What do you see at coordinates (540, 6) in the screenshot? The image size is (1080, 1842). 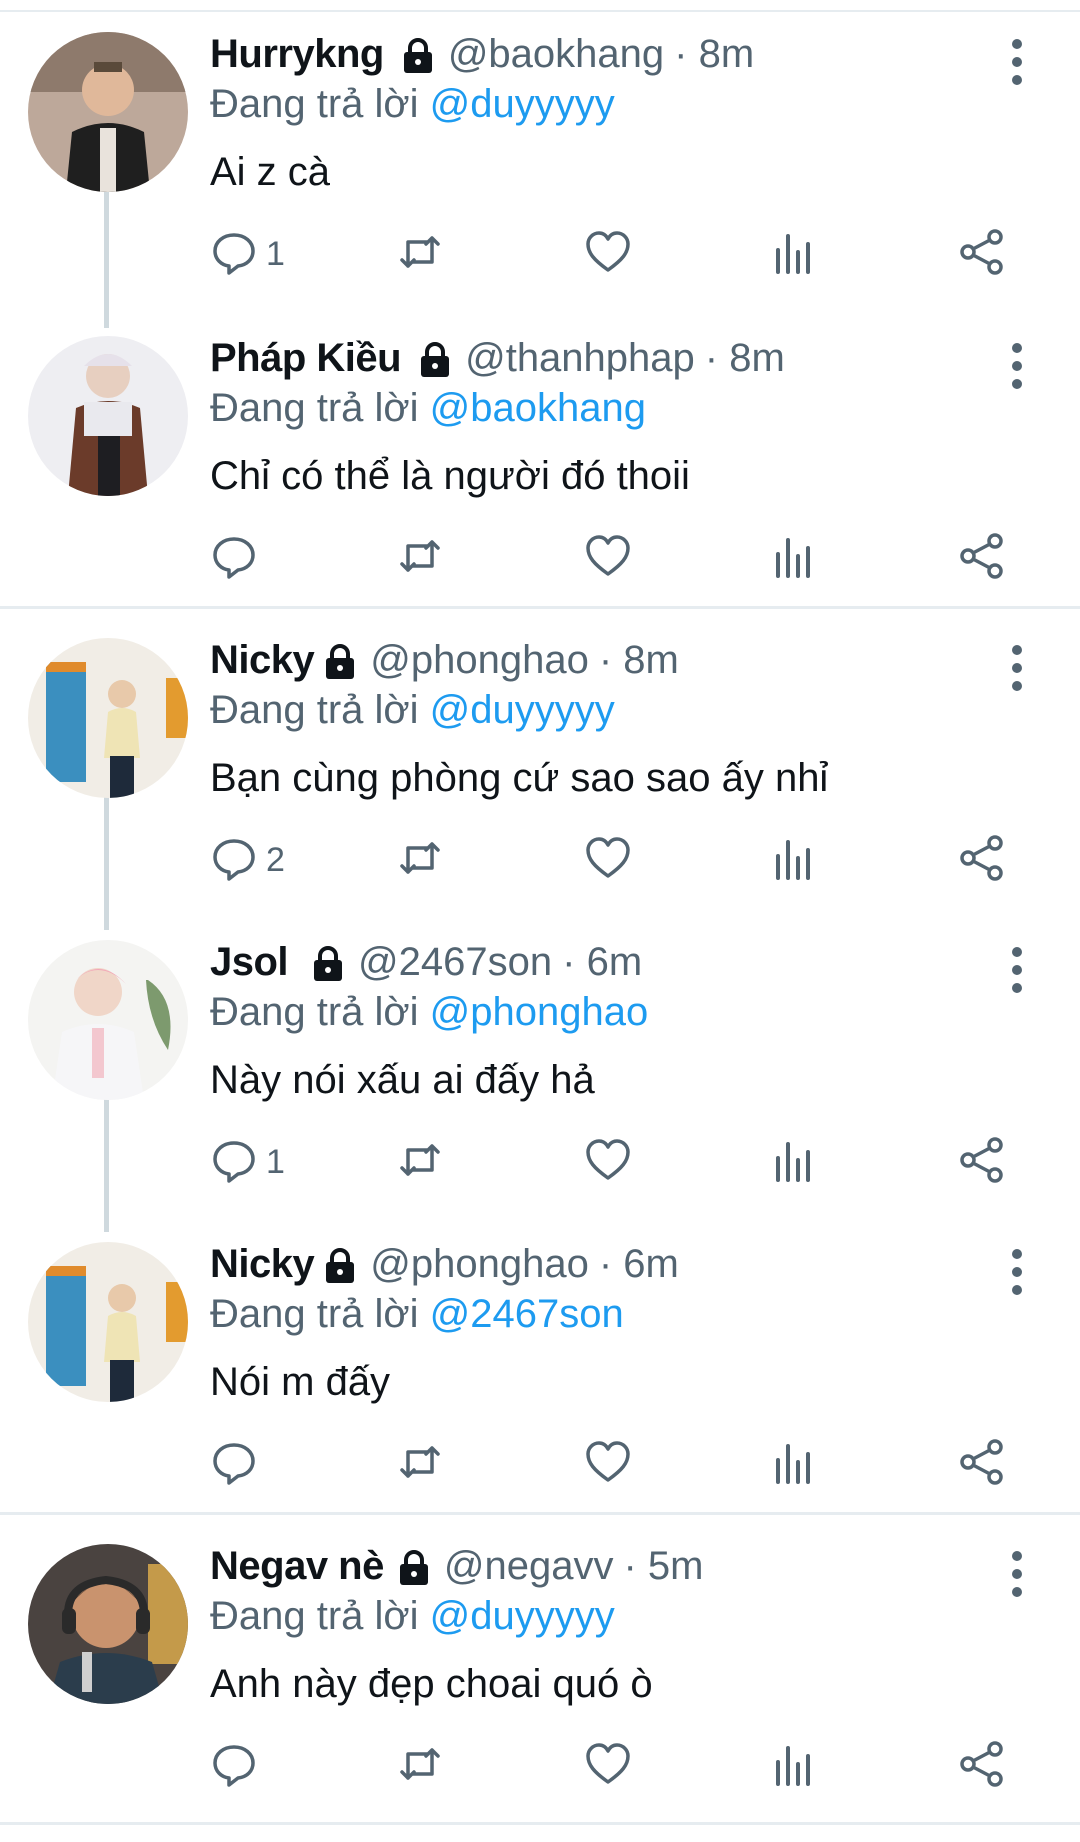 I see `top-divider` at bounding box center [540, 6].